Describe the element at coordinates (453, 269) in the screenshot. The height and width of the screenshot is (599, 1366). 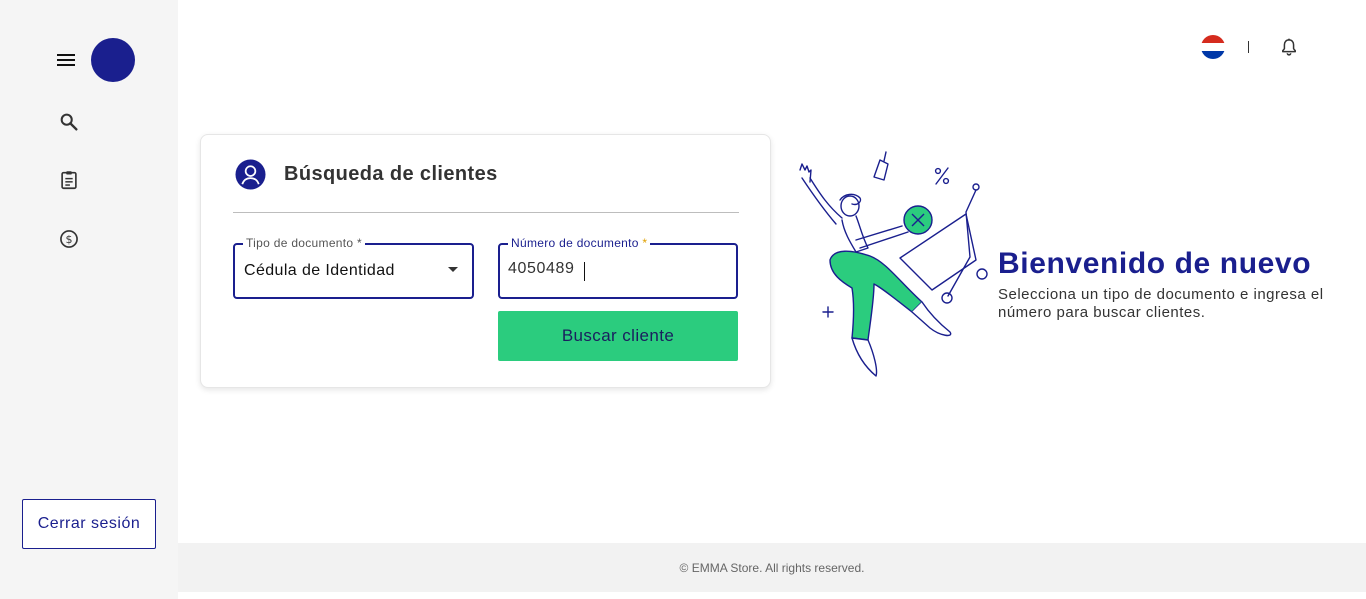
I see `caret-down-icon` at that location.